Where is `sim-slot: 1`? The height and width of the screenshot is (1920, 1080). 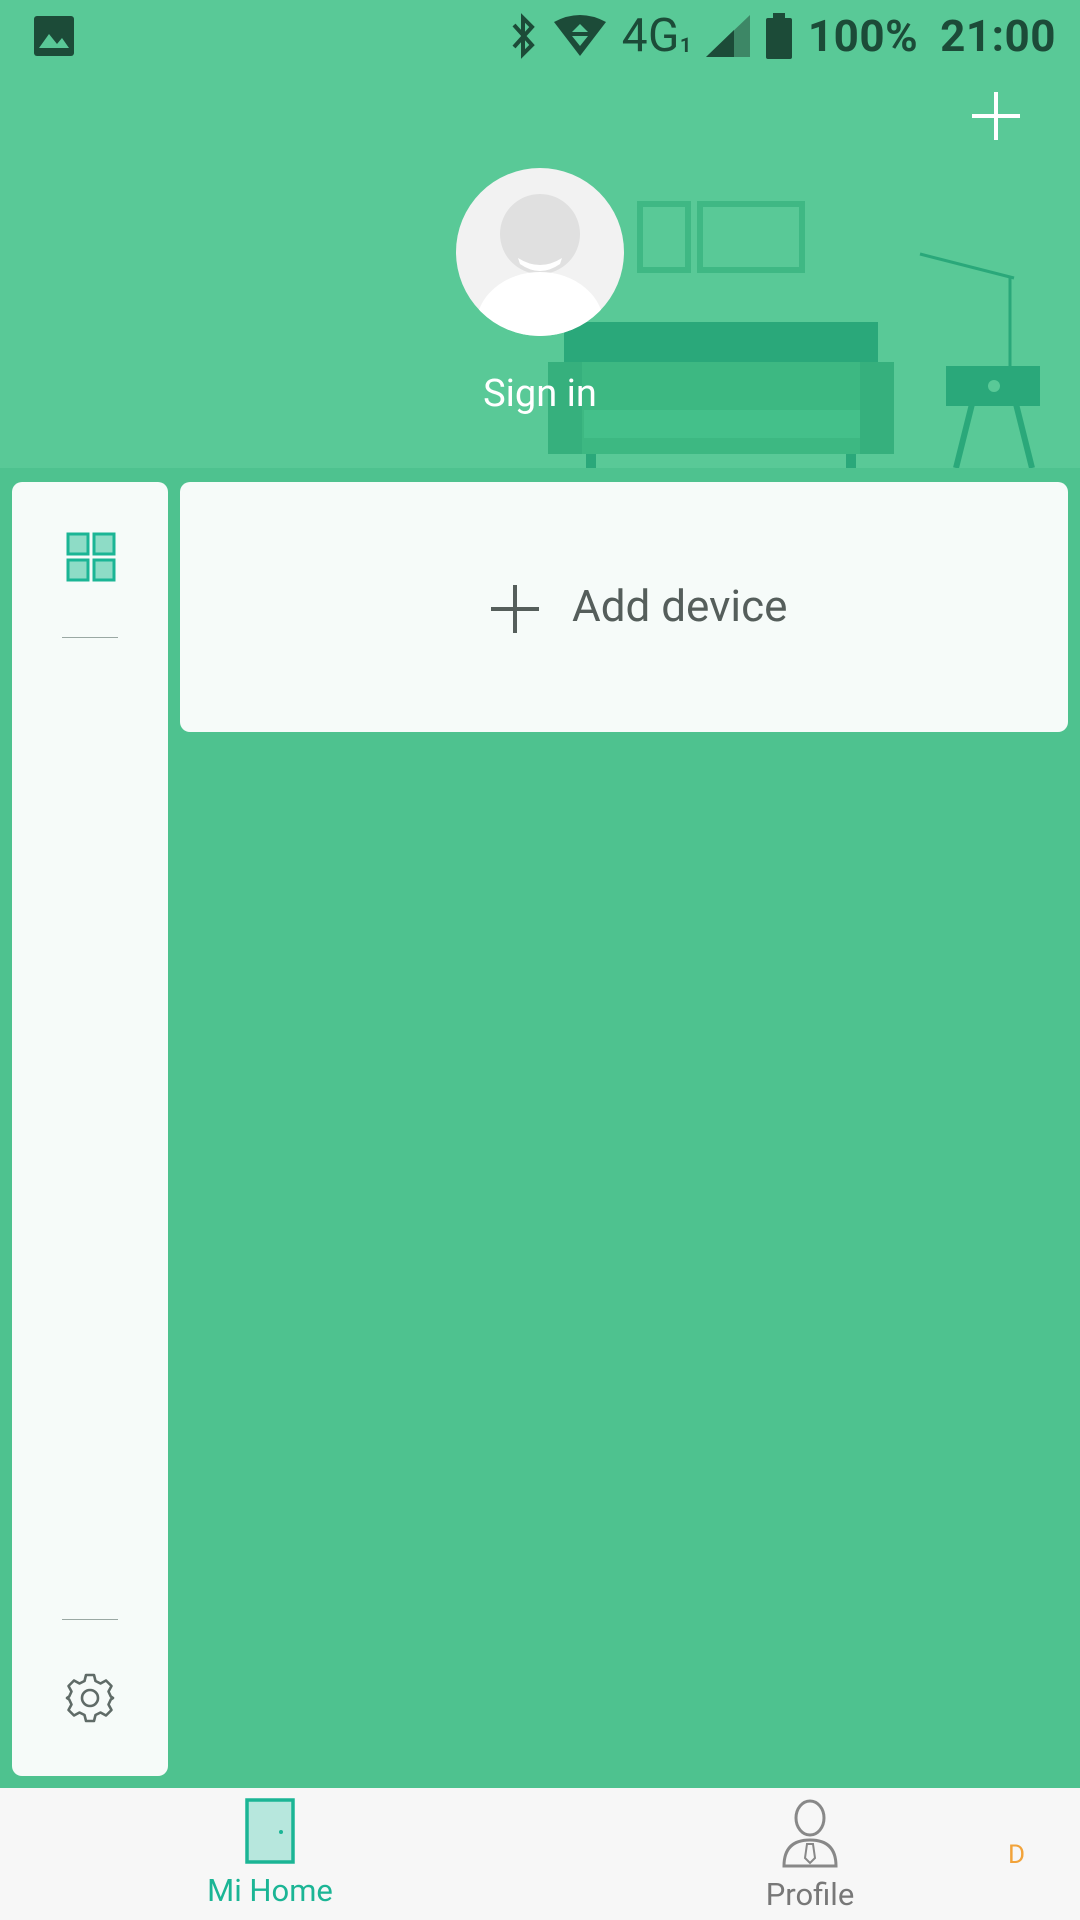
sim-slot: 1 is located at coordinates (685, 45).